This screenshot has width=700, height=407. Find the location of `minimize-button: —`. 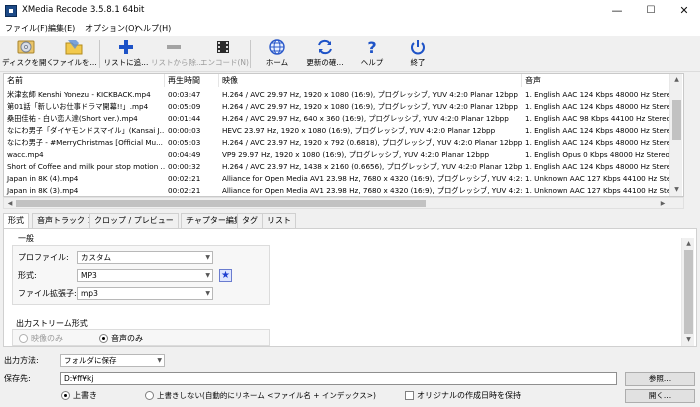

minimize-button: — is located at coordinates (617, 11).